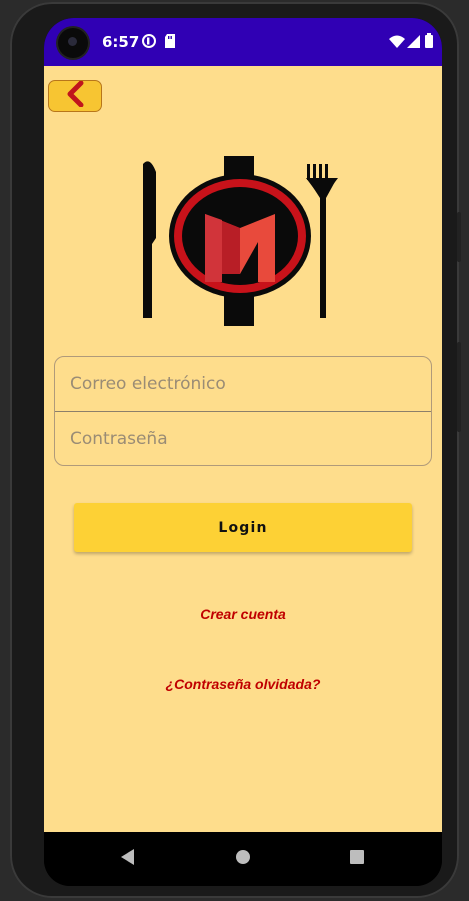 The width and height of the screenshot is (469, 901). I want to click on nav-recents-button, so click(357, 859).